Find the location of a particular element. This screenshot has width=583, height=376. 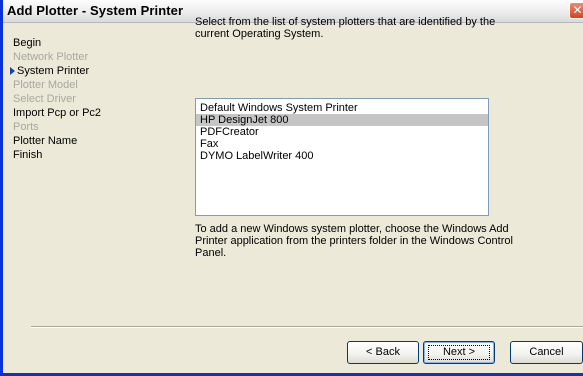

next-button: Next > is located at coordinates (459, 352).